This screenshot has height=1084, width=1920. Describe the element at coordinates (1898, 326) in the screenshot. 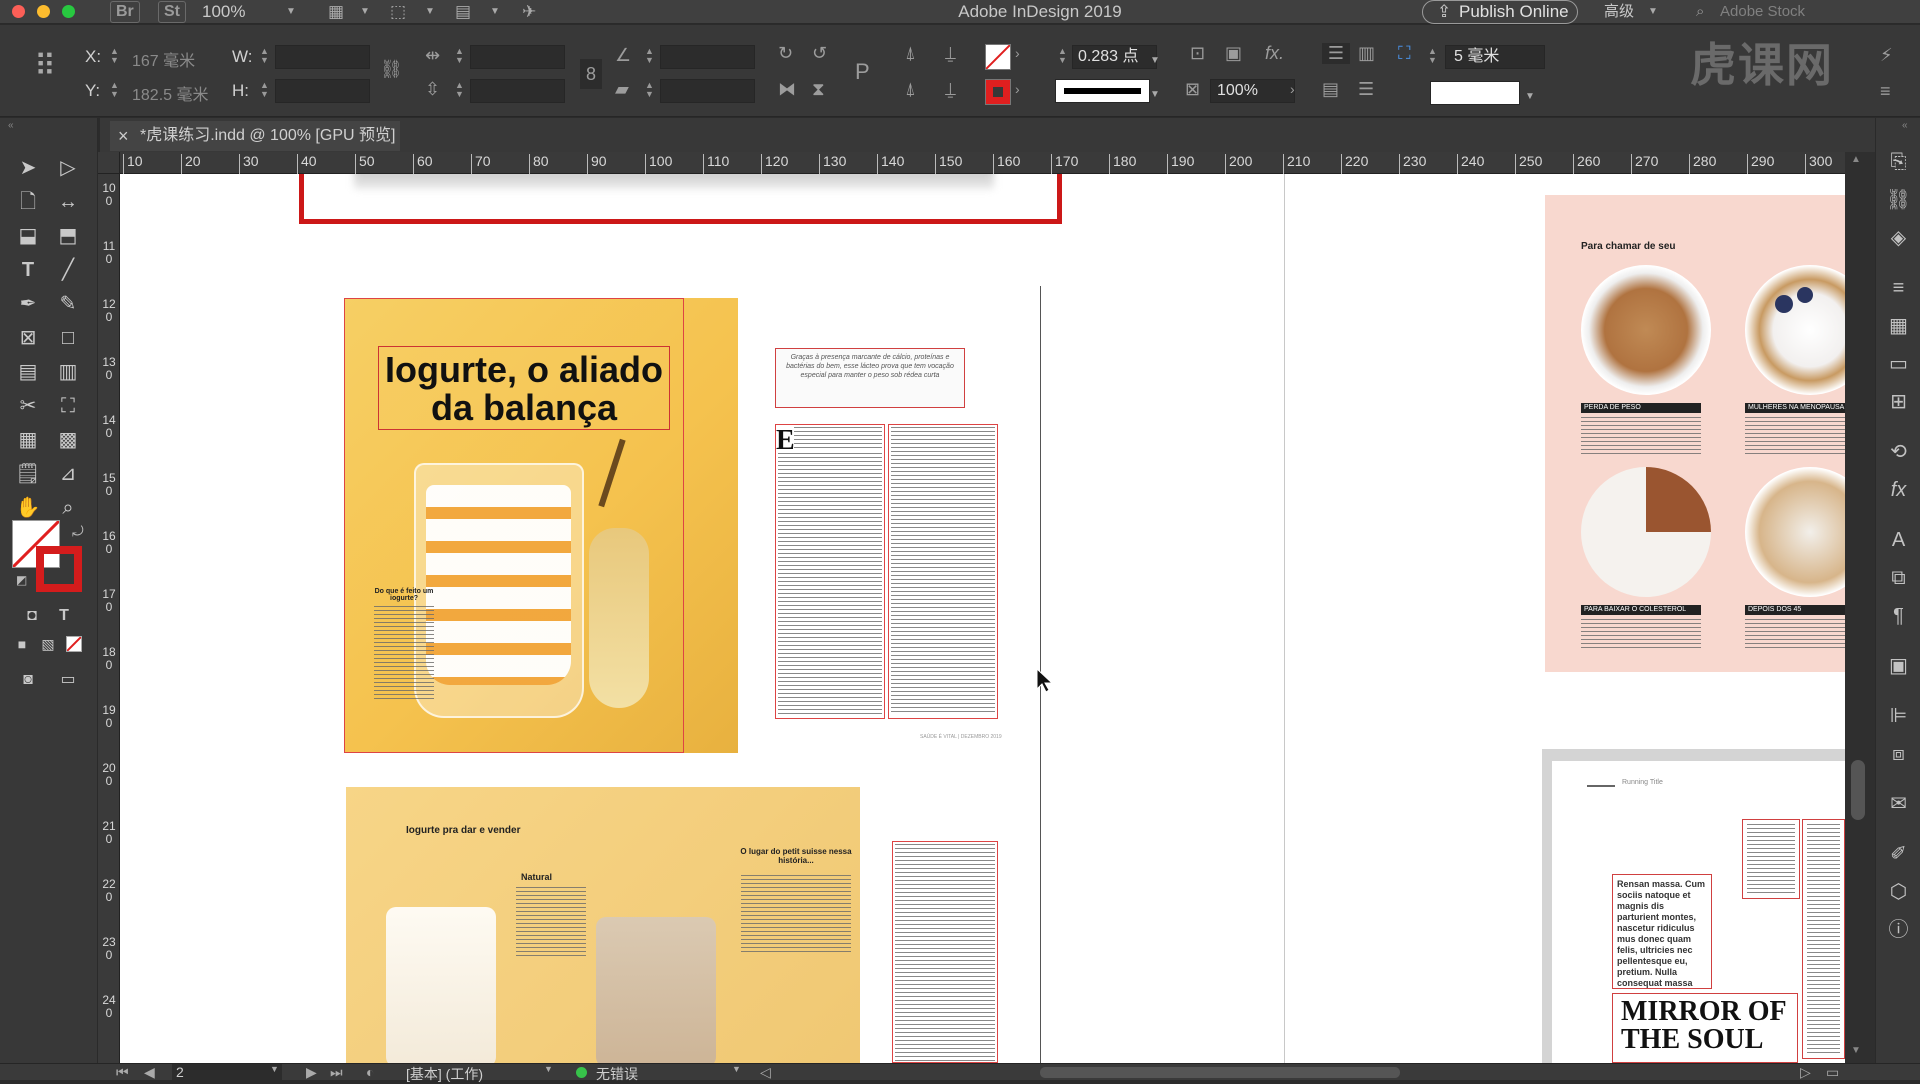

I see `swatches-panel-icon: ▦` at that location.